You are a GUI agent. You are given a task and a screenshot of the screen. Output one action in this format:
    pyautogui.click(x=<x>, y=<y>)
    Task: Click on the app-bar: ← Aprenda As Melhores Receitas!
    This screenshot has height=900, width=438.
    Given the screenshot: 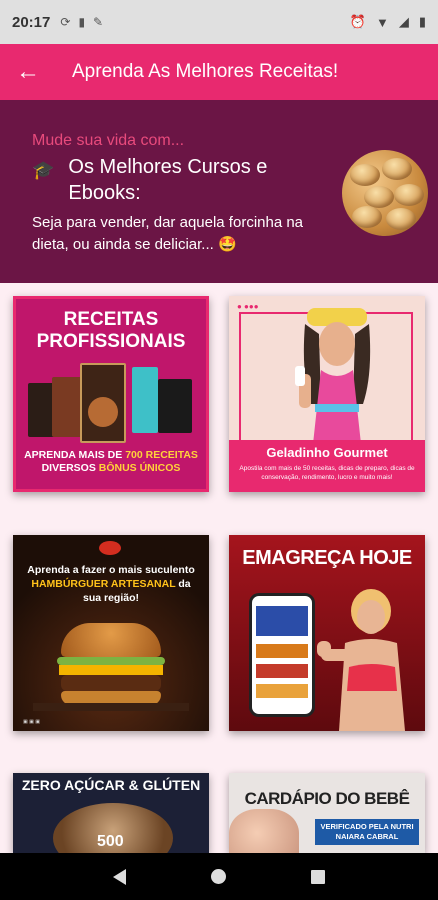 What is the action you would take?
    pyautogui.click(x=219, y=72)
    